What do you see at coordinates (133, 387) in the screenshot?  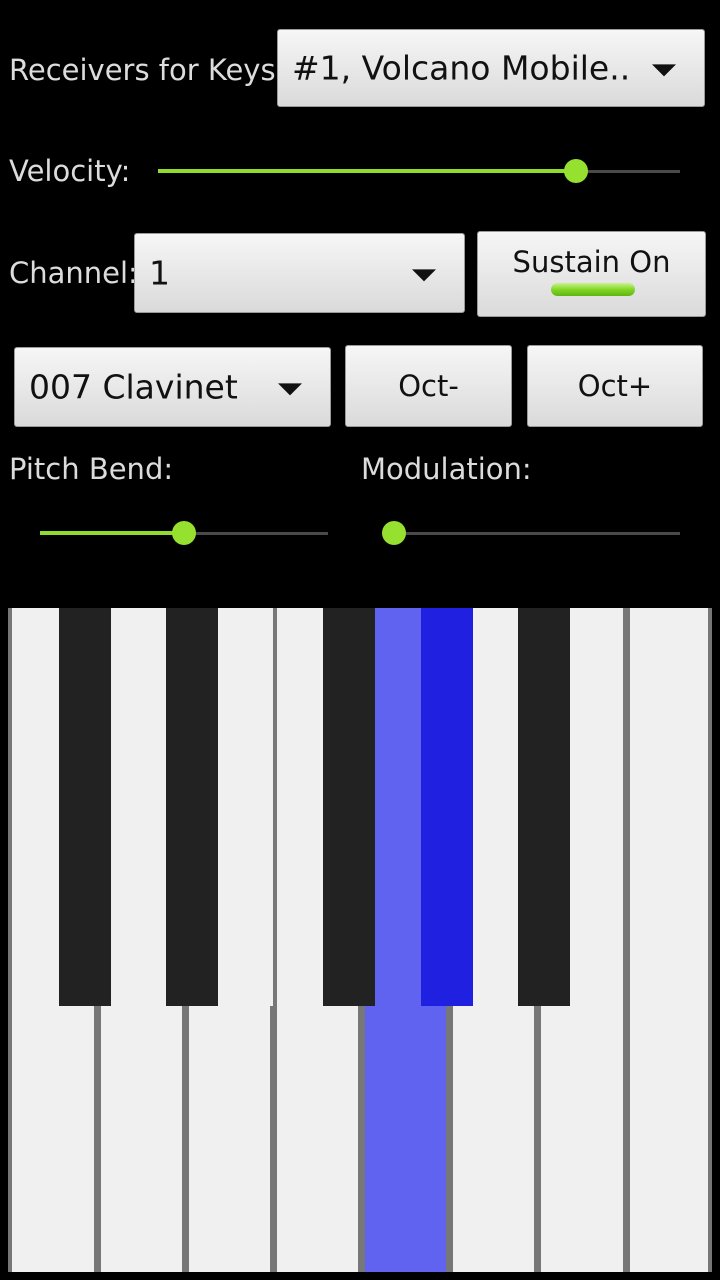 I see `instrument-selected: 007 Clavinet` at bounding box center [133, 387].